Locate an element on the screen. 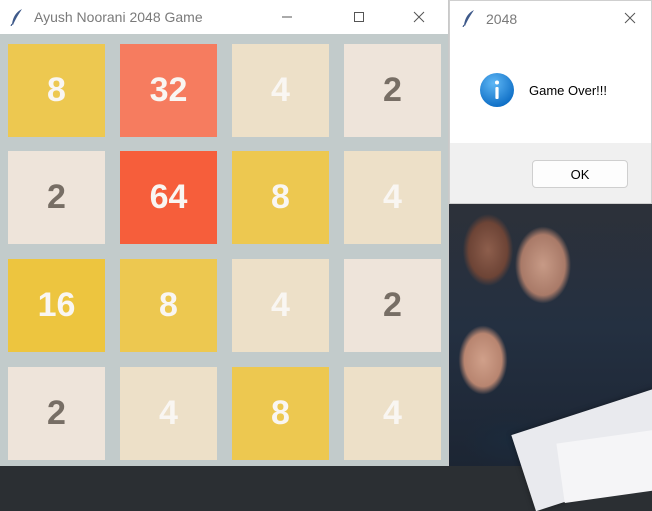 This screenshot has height=511, width=652. ok-button: OK is located at coordinates (580, 174).